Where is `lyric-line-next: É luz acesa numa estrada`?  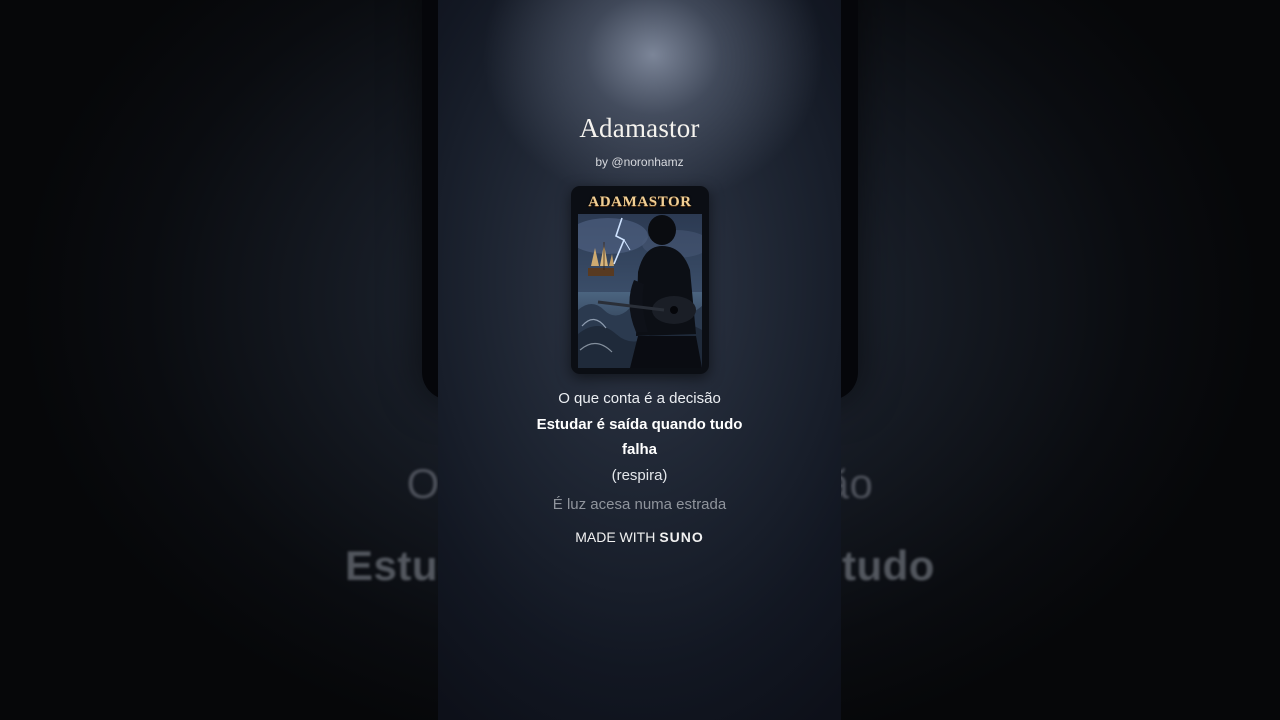
lyric-line-next: É luz acesa numa estrada is located at coordinates (639, 504).